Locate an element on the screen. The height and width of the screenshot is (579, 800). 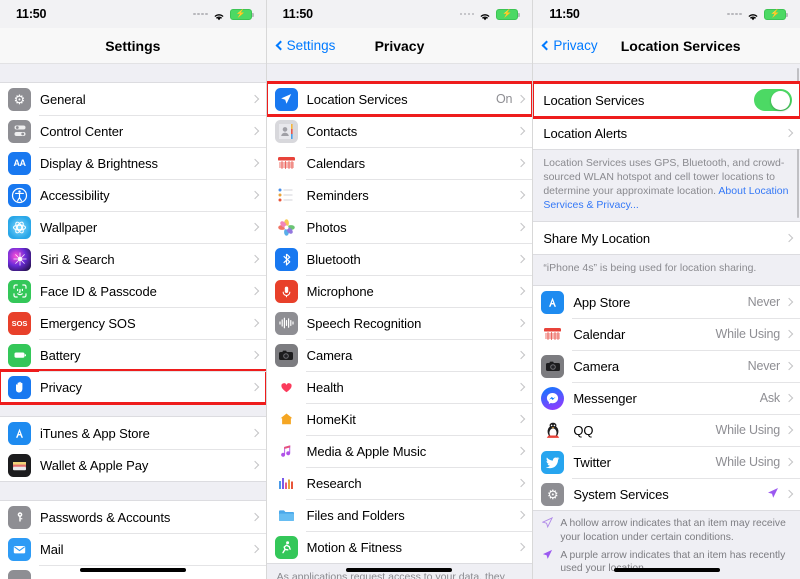
nav-bar-privacy: Settings Privacy is located at coordinates (399, 46).